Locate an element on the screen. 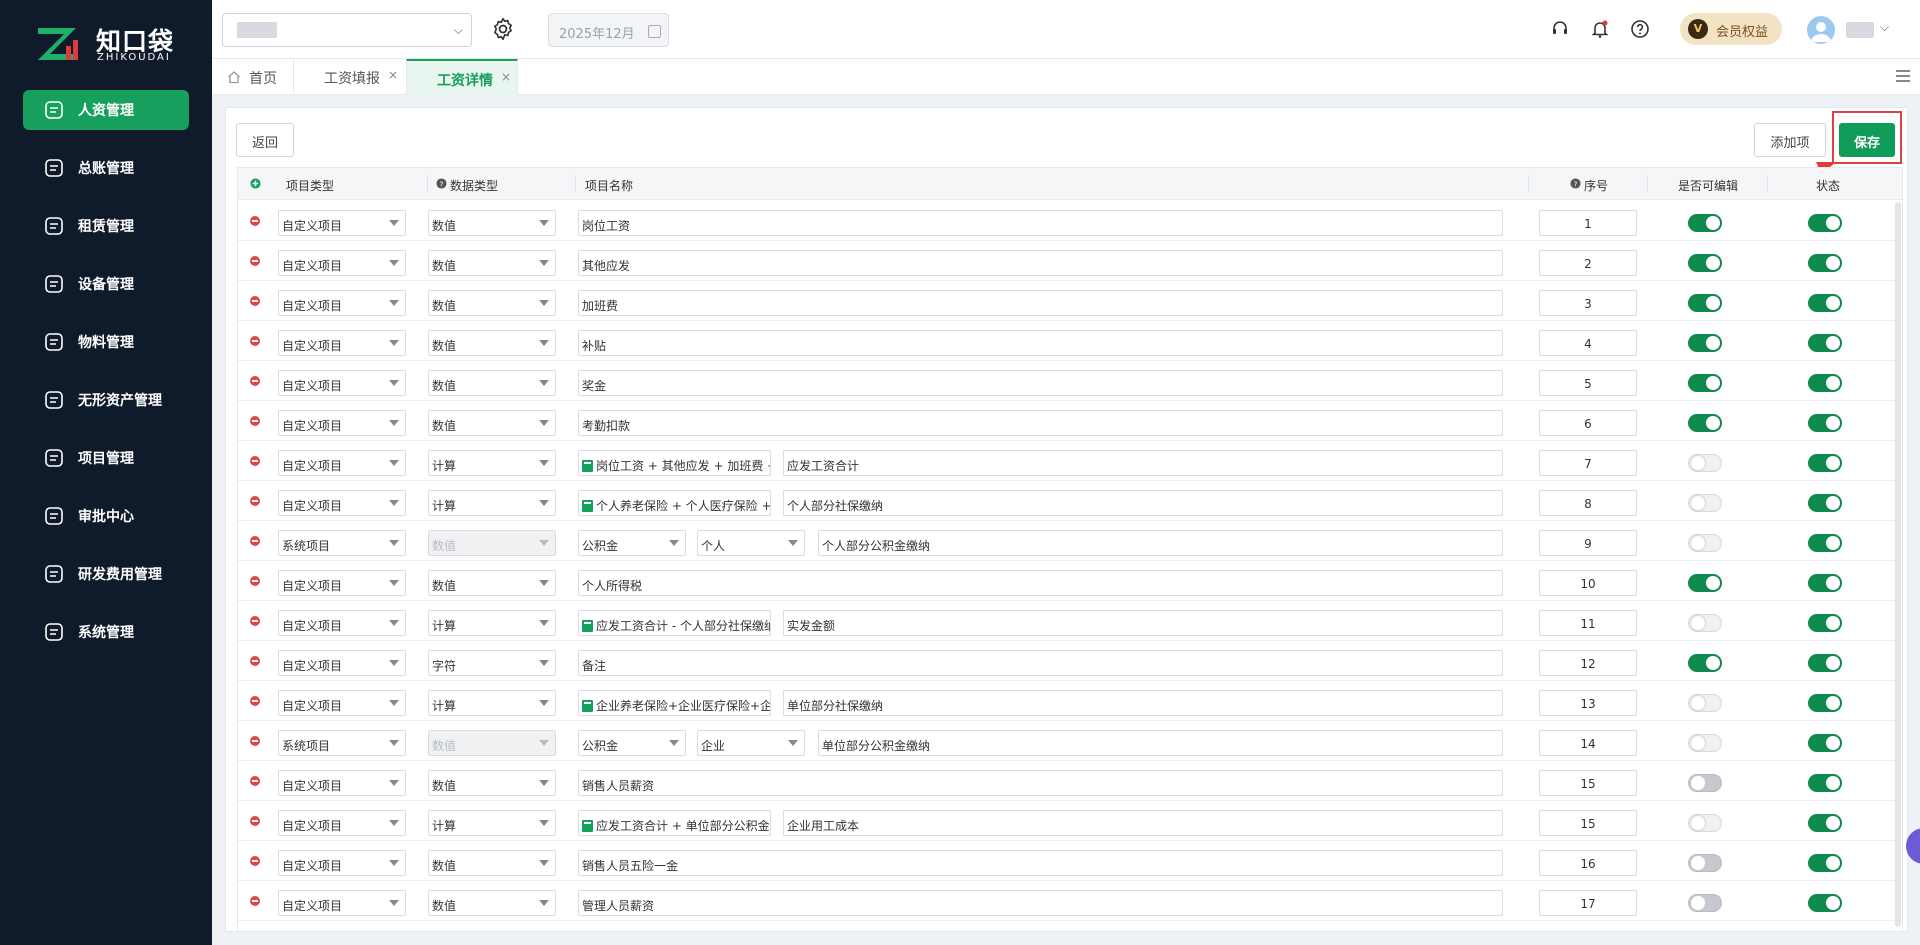 Image resolution: width=1920 pixels, height=945 pixels. chat-widget-icon is located at coordinates (1913, 846).